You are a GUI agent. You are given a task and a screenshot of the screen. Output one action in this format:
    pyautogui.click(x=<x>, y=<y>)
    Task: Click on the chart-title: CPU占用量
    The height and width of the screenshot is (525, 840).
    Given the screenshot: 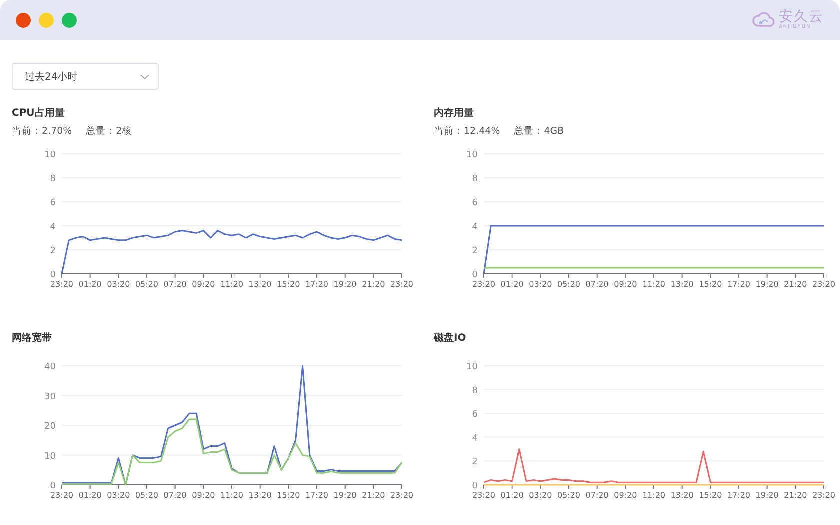 What is the action you would take?
    pyautogui.click(x=39, y=114)
    